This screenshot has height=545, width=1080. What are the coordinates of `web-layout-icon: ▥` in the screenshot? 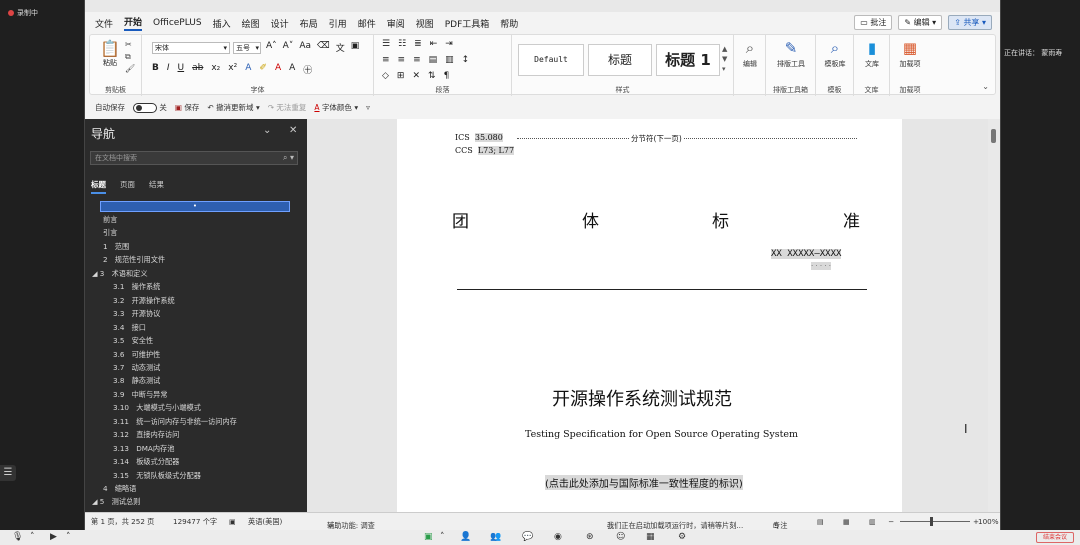 It's located at (872, 521).